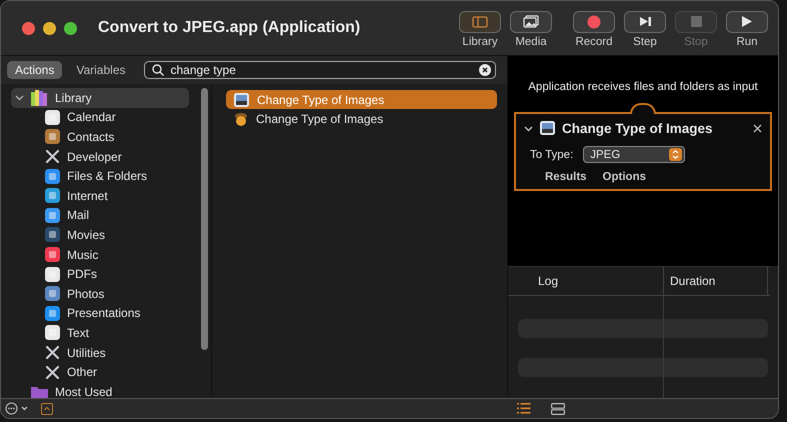  I want to click on field-label: To Type:, so click(552, 154).